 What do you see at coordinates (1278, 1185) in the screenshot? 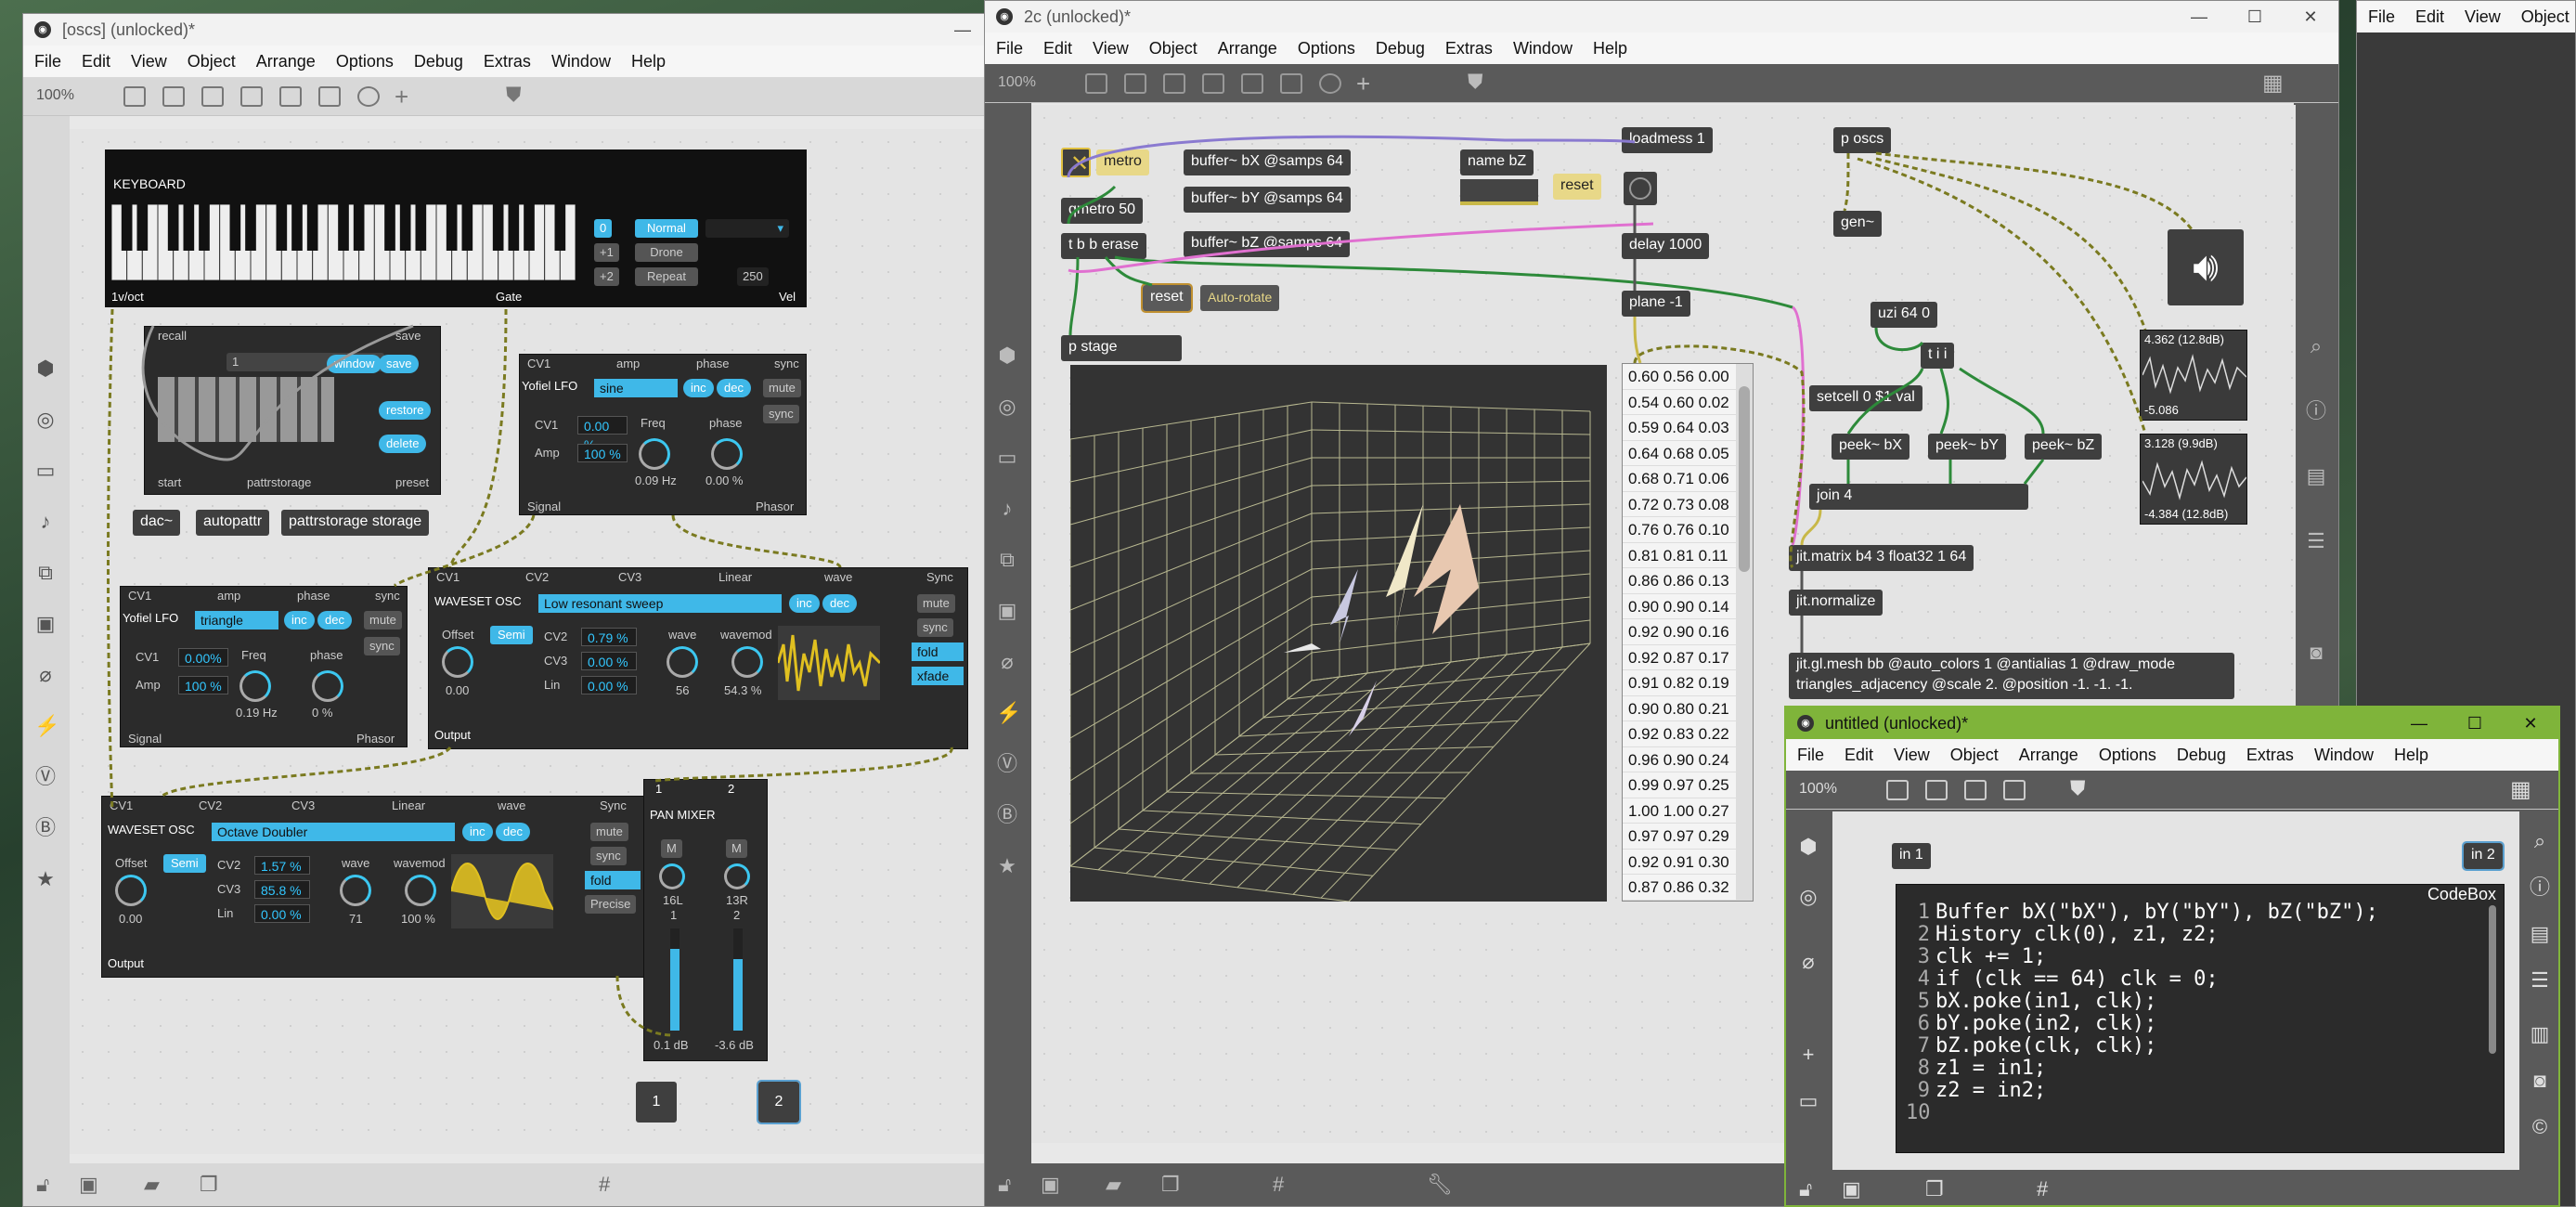
I see `grid-icon: #` at bounding box center [1278, 1185].